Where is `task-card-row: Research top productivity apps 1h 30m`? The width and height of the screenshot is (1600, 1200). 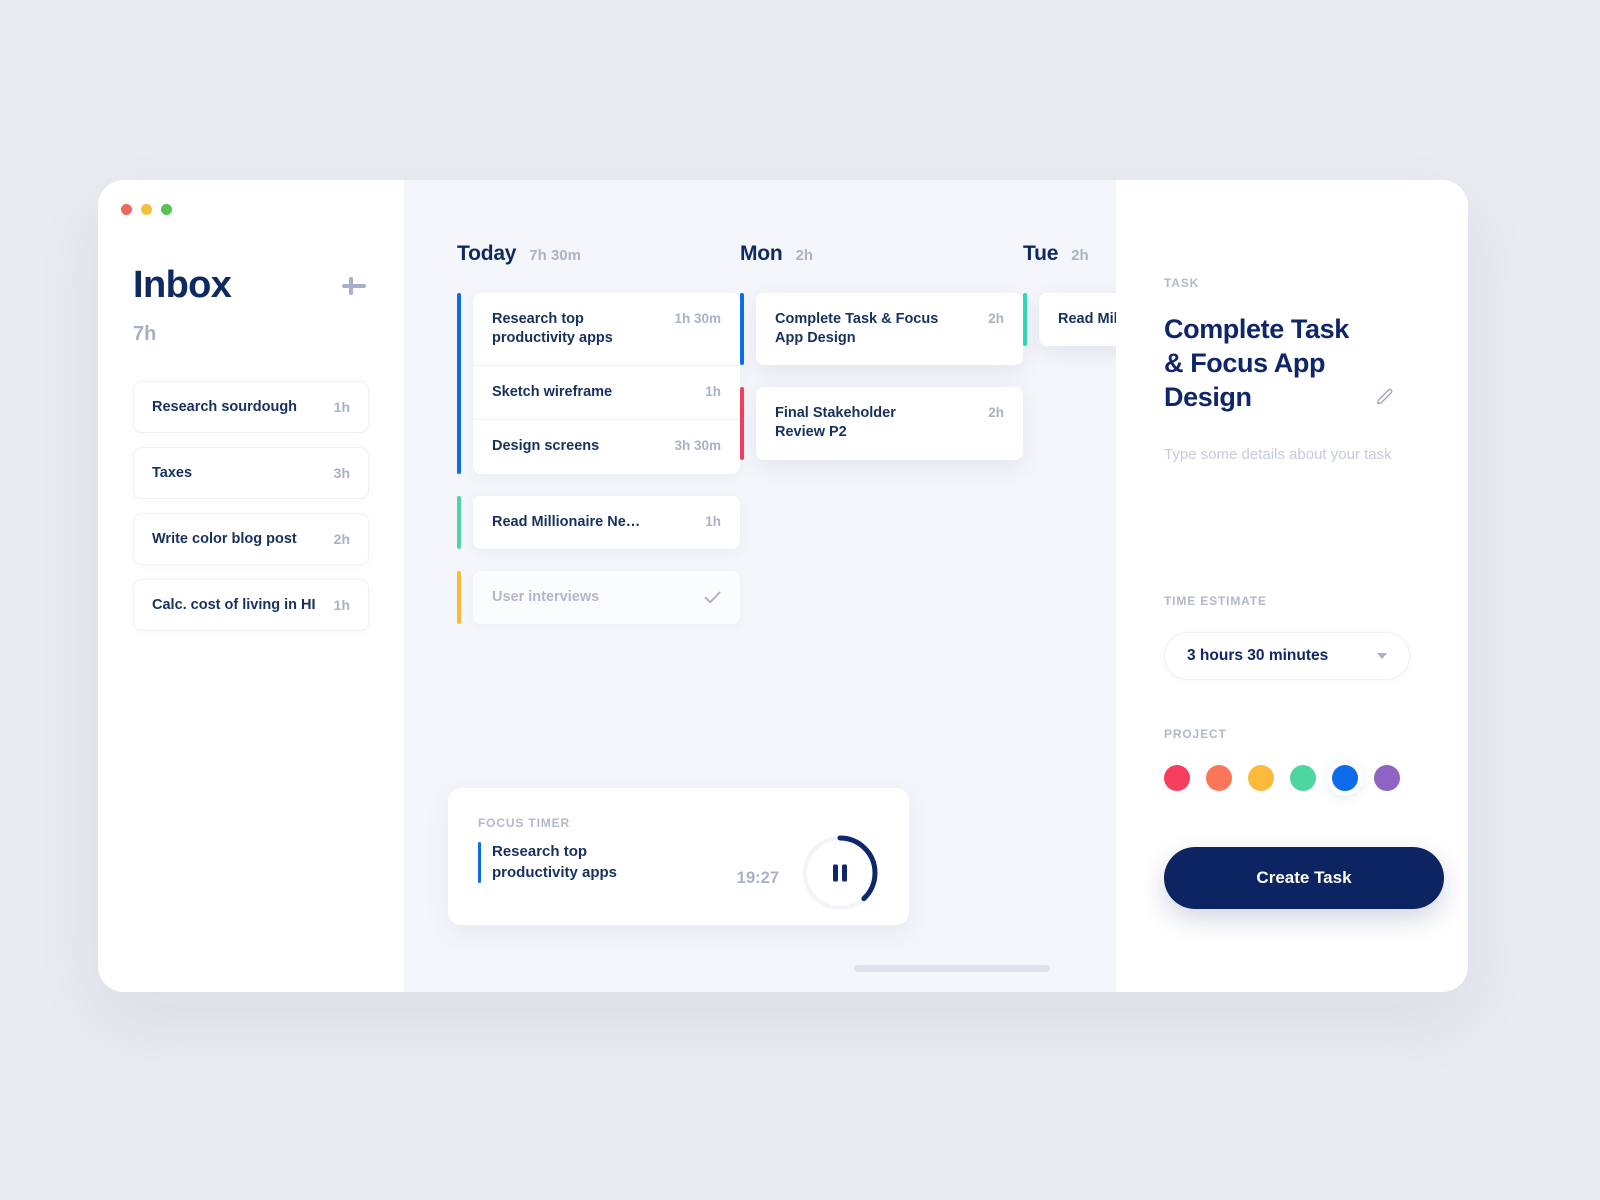
task-card-row: Research top productivity apps 1h 30m is located at coordinates (606, 329).